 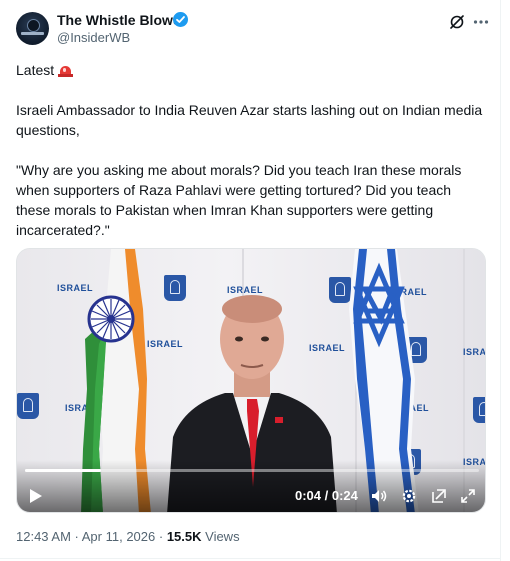 I want to click on volume-icon, so click(x=379, y=496).